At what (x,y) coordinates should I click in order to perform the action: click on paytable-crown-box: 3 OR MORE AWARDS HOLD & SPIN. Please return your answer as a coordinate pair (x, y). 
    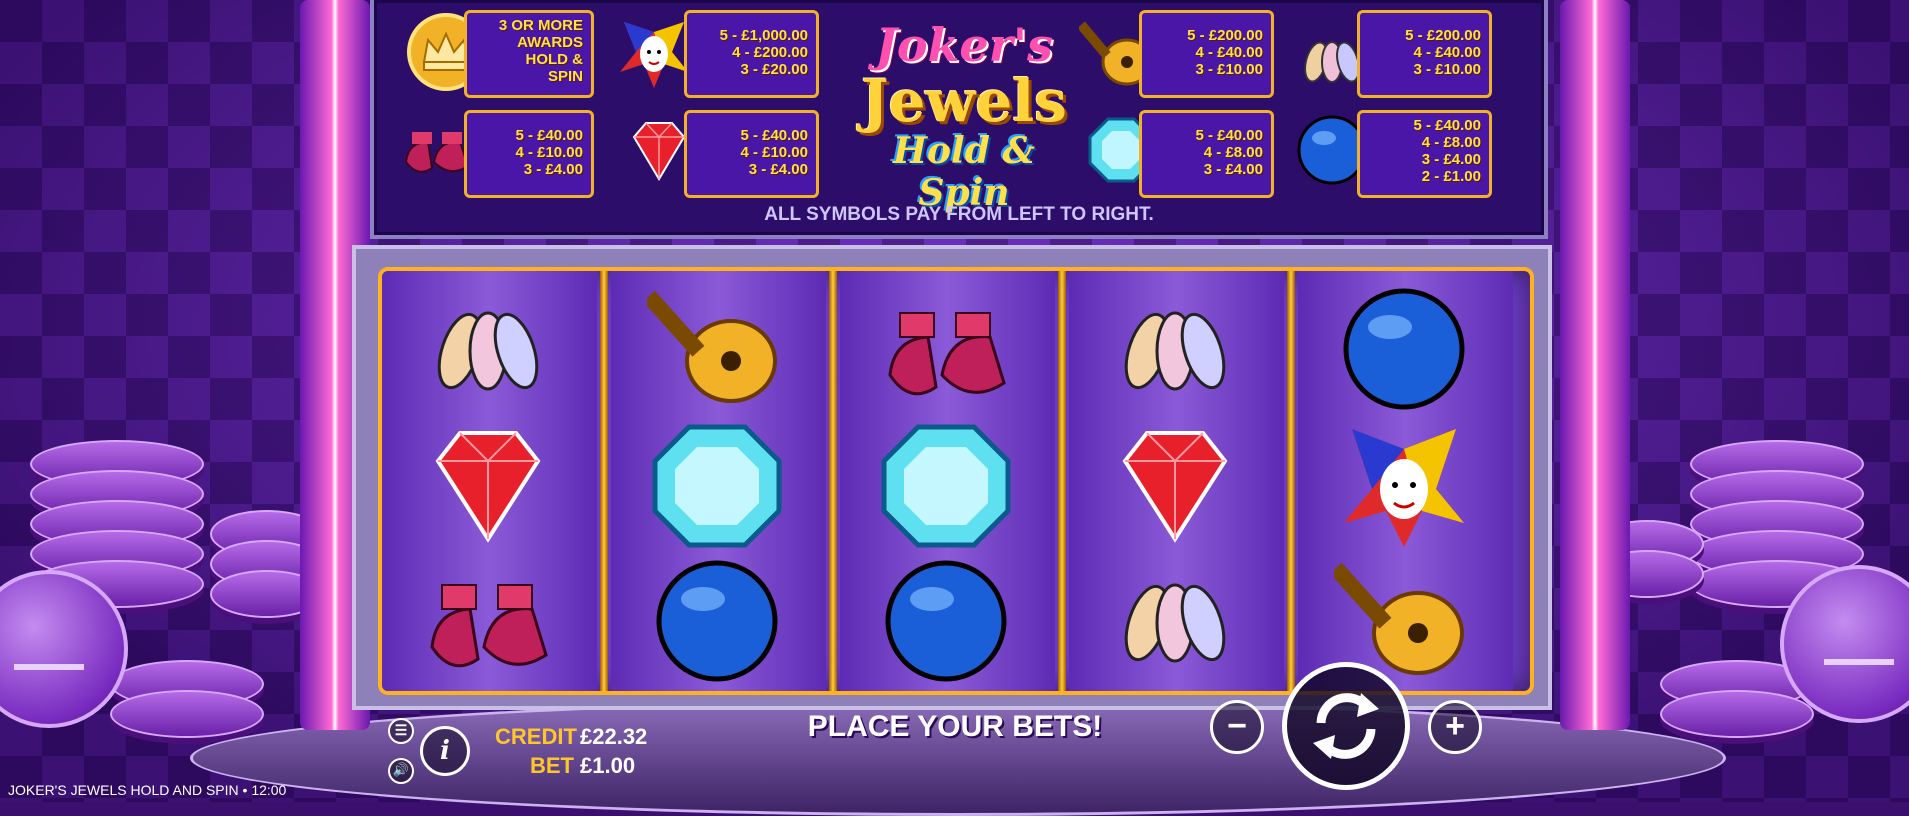
    Looking at the image, I should click on (529, 54).